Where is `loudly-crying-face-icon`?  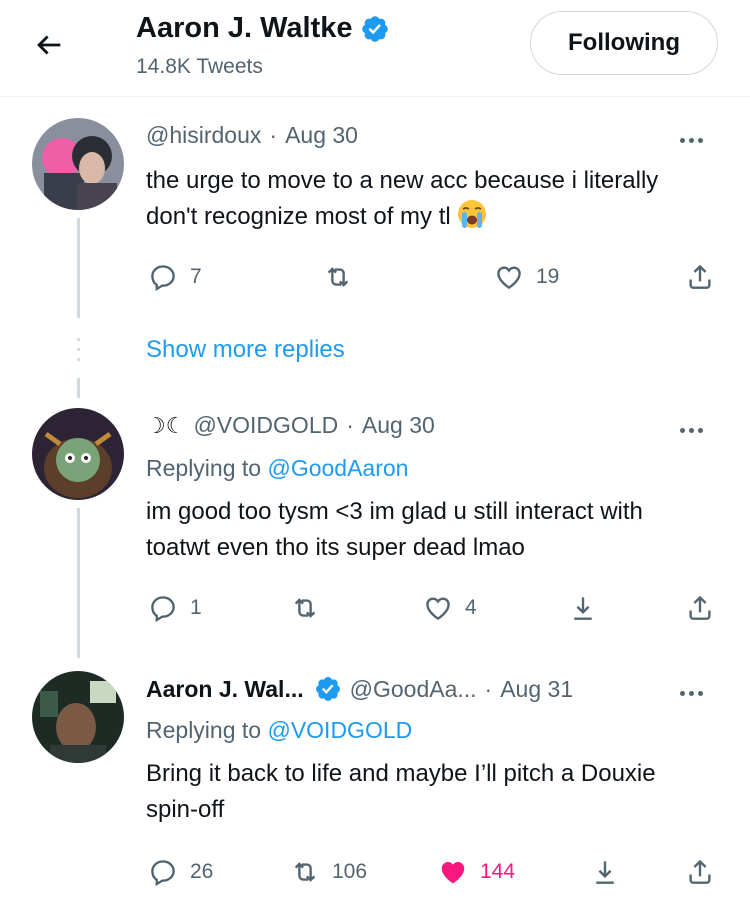
loudly-crying-face-icon is located at coordinates (472, 214).